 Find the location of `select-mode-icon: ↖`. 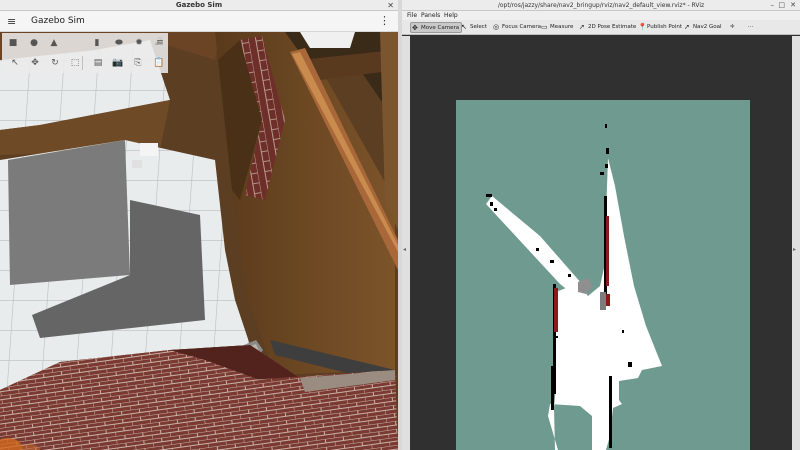

select-mode-icon: ↖ is located at coordinates (15, 63).